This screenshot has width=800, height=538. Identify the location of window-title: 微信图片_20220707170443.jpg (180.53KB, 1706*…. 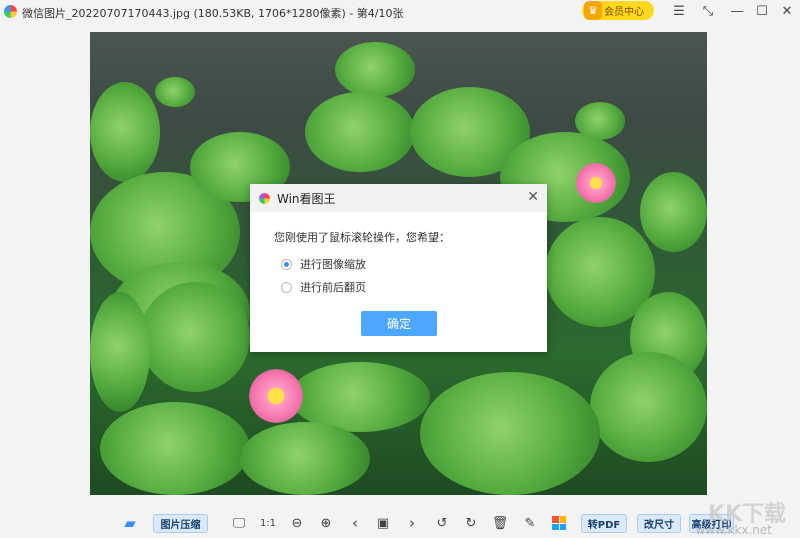
(213, 13).